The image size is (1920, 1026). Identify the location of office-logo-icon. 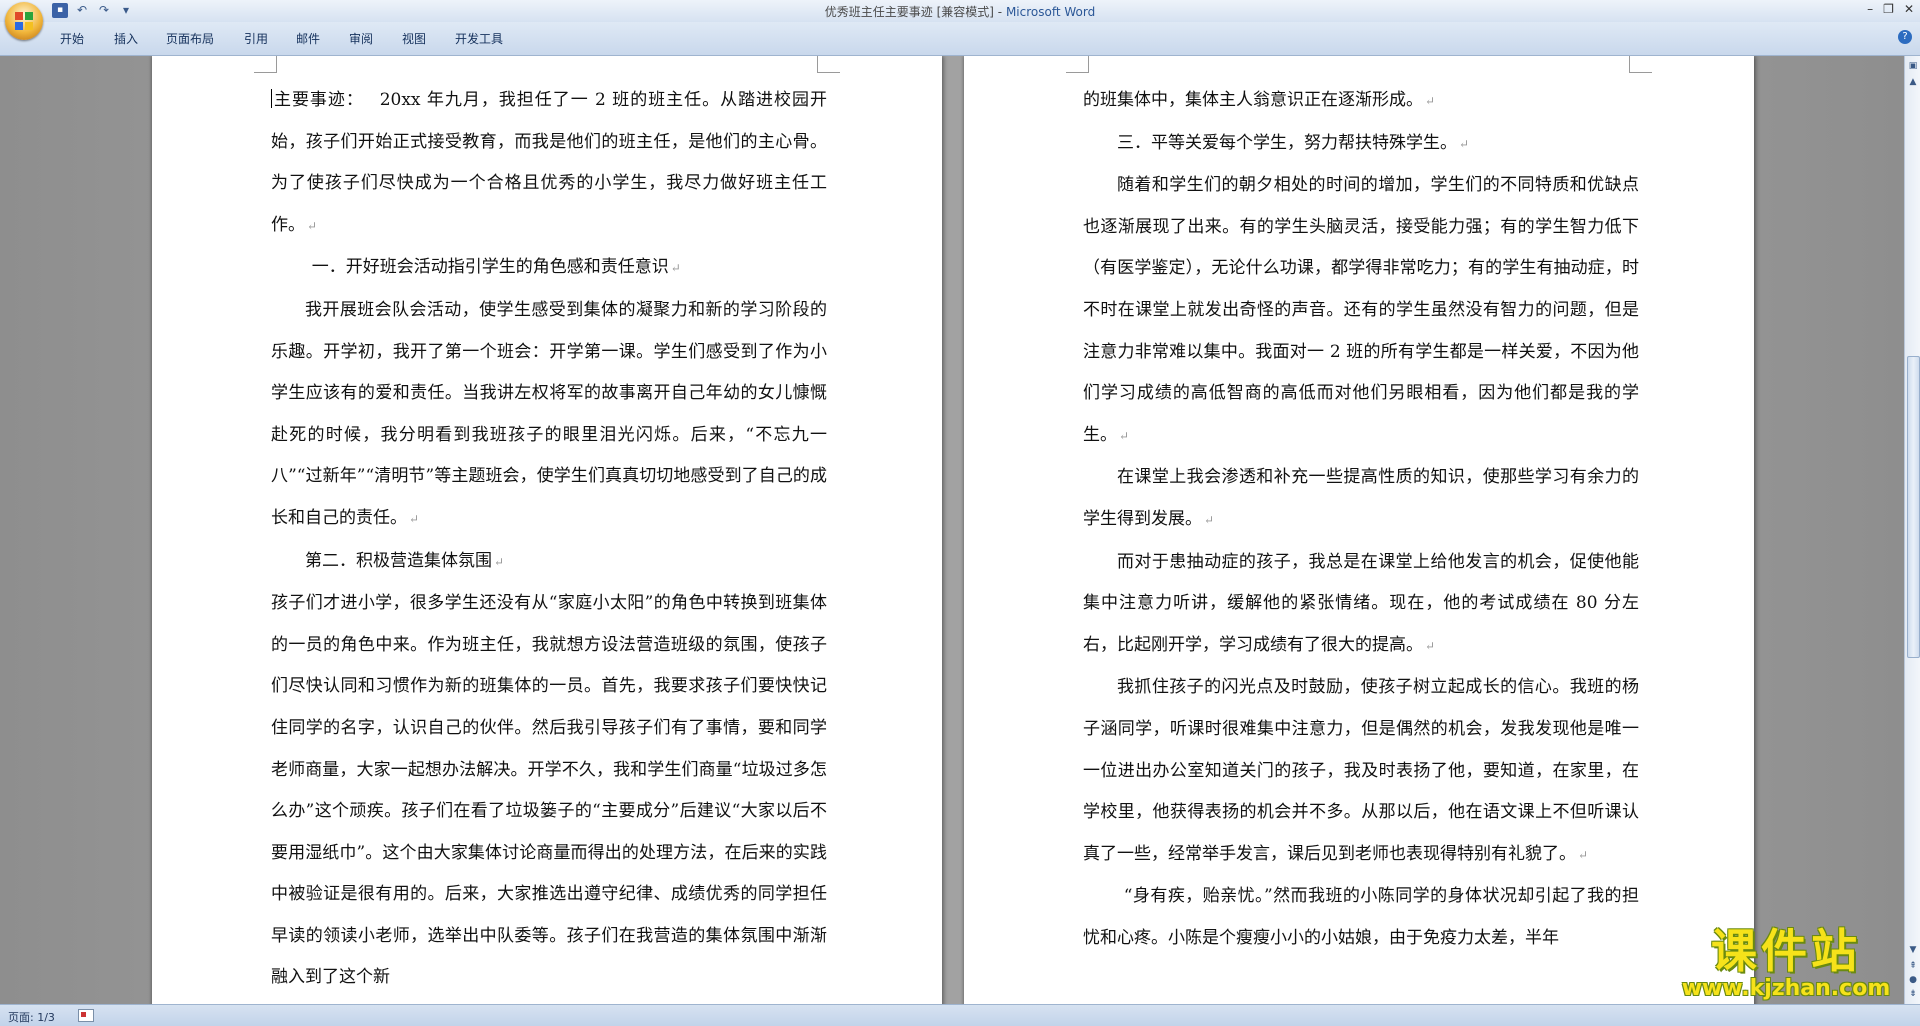
(24, 21).